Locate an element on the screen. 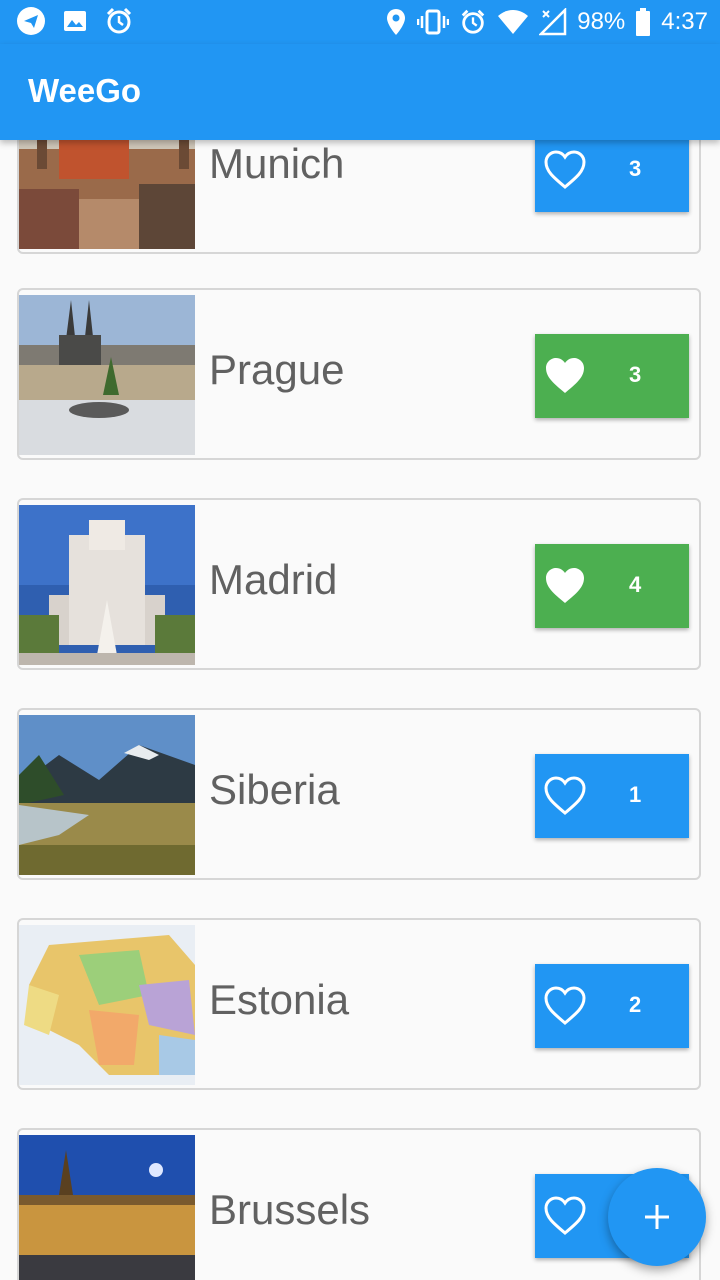 Image resolution: width=720 pixels, height=1280 pixels. telegram-icon is located at coordinates (31, 21).